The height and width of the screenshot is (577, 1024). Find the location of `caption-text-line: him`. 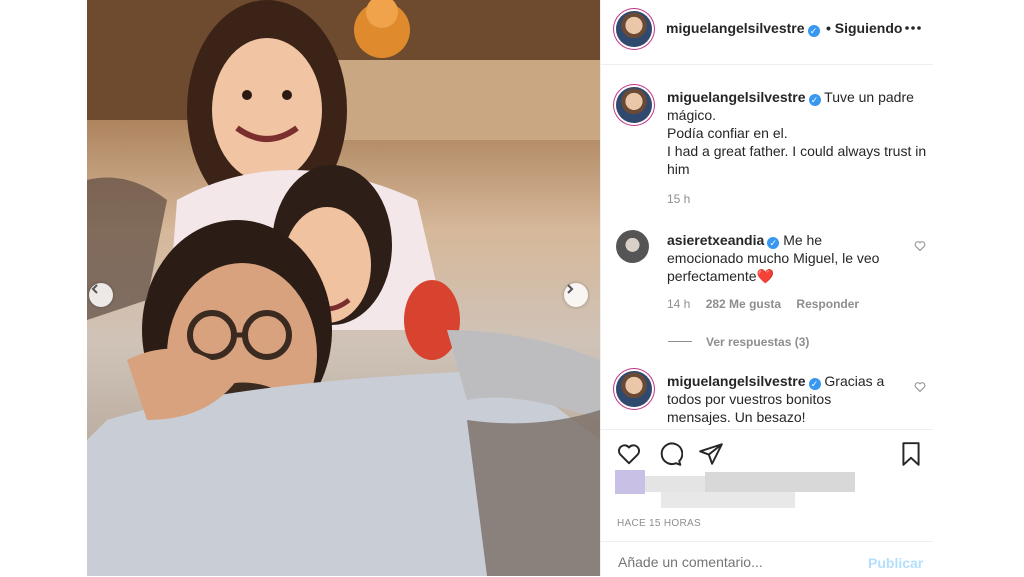

caption-text-line: him is located at coordinates (678, 169).